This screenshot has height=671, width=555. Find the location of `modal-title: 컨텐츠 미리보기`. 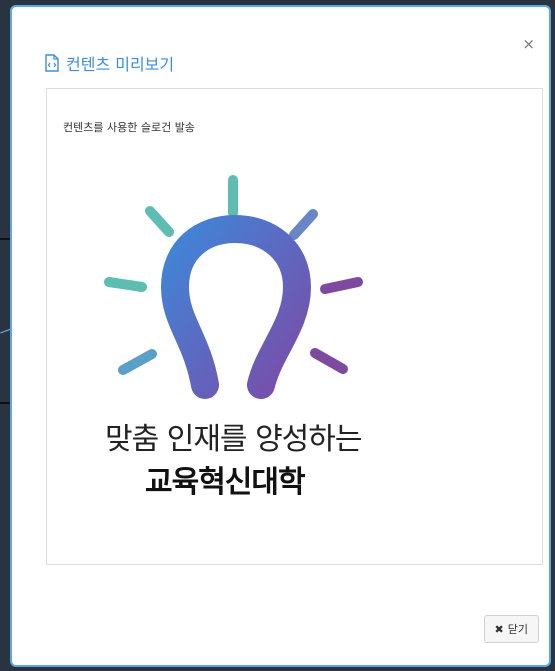

modal-title: 컨텐츠 미리보기 is located at coordinates (109, 63).